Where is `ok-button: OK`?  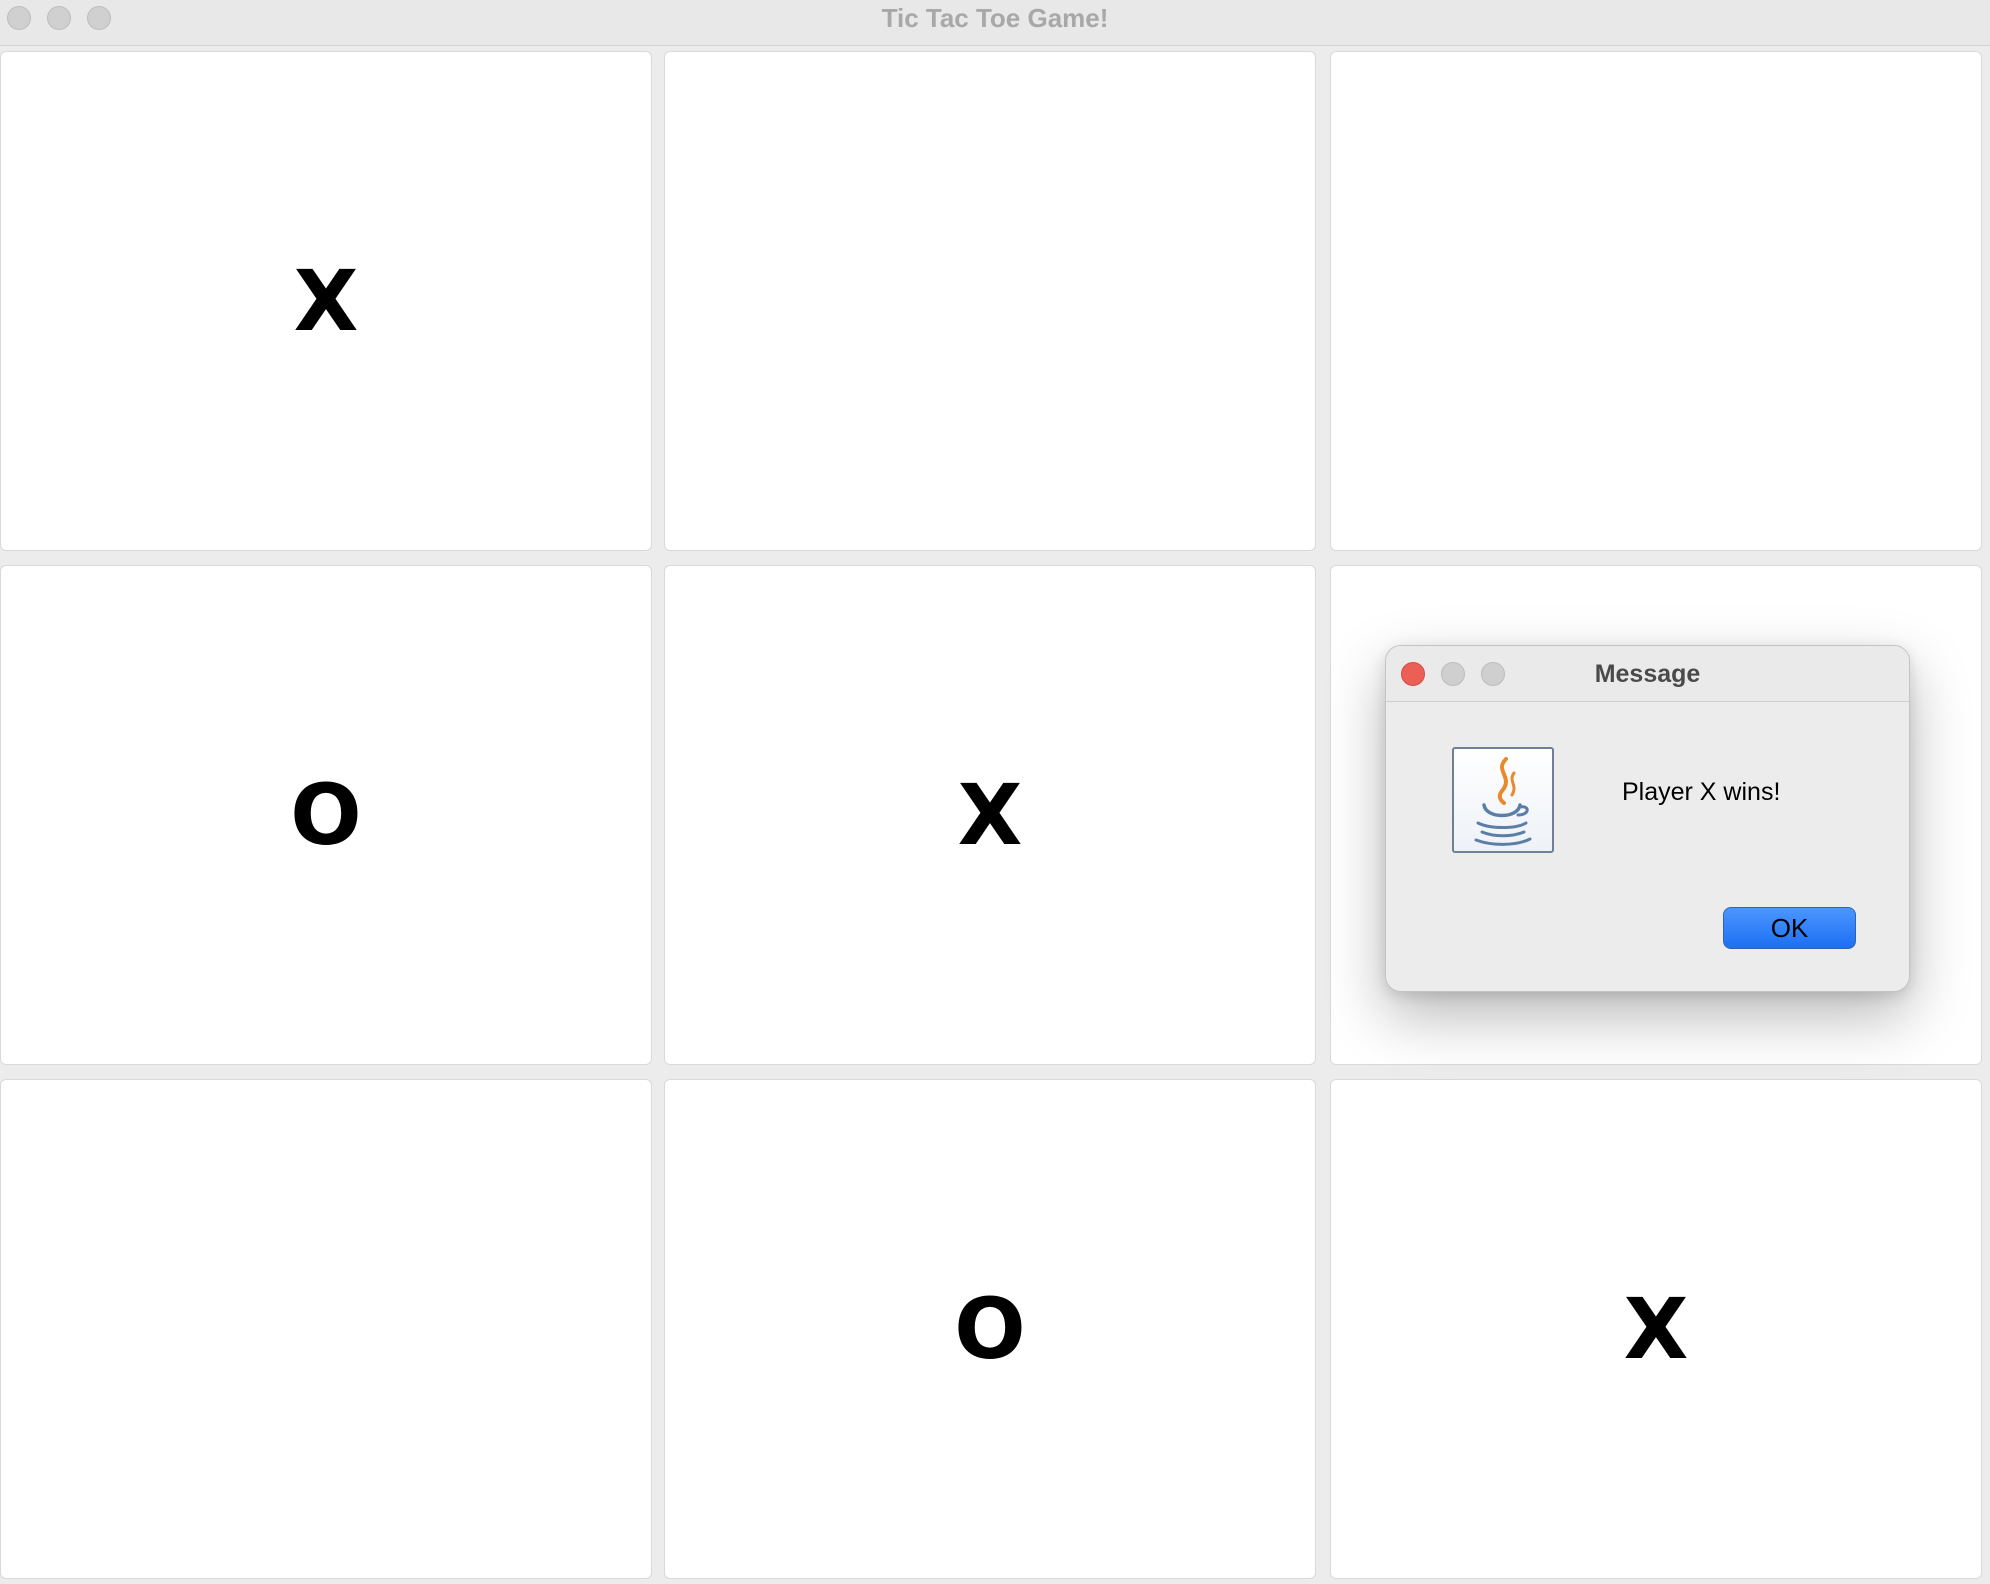 ok-button: OK is located at coordinates (1789, 928).